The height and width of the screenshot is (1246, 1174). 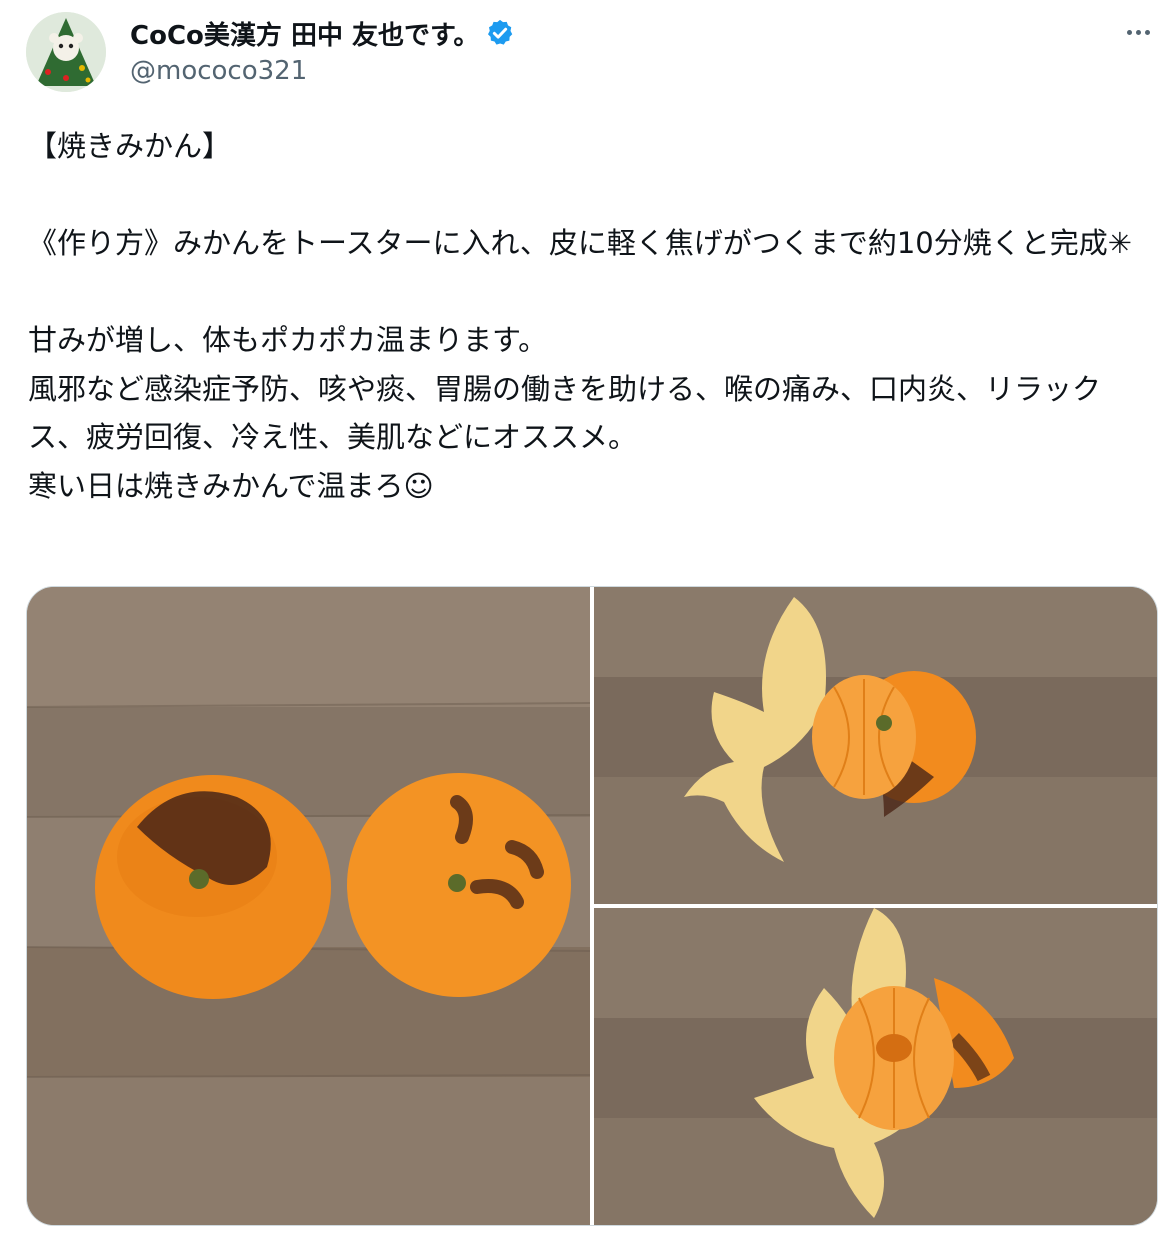 I want to click on avatar, so click(x=66, y=52).